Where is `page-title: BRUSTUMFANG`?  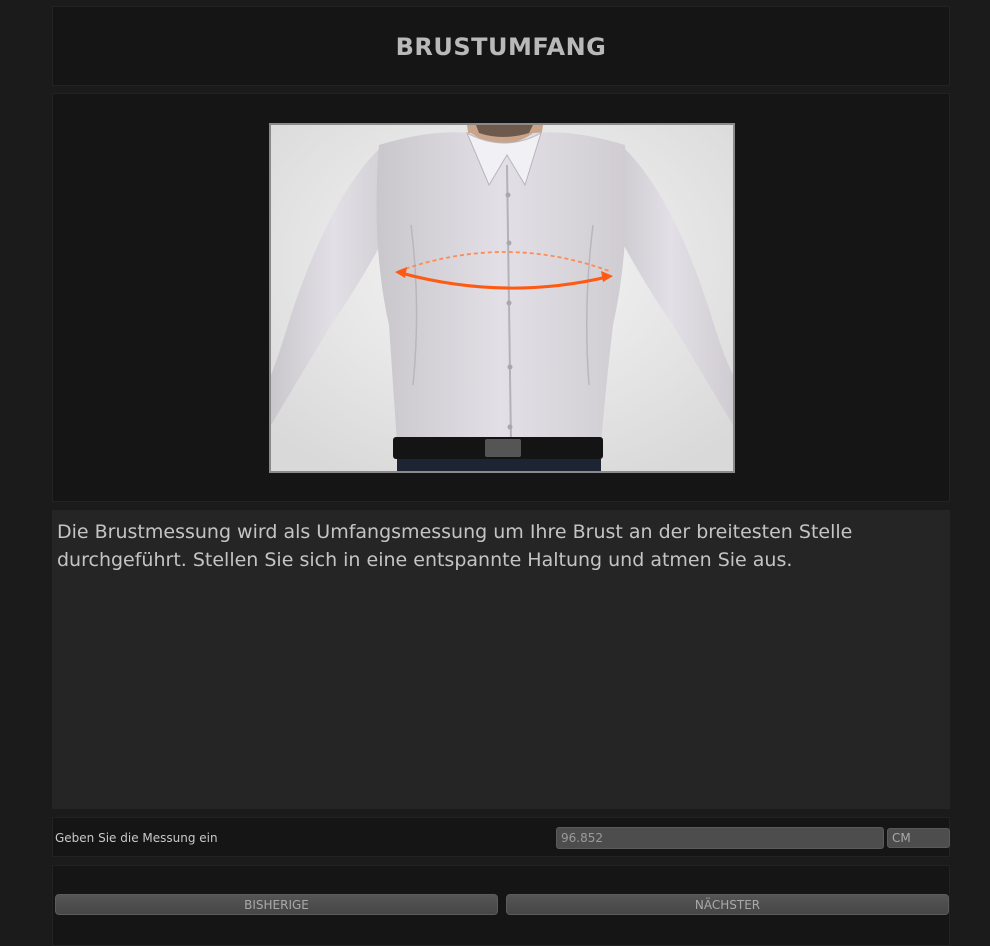 page-title: BRUSTUMFANG is located at coordinates (501, 47).